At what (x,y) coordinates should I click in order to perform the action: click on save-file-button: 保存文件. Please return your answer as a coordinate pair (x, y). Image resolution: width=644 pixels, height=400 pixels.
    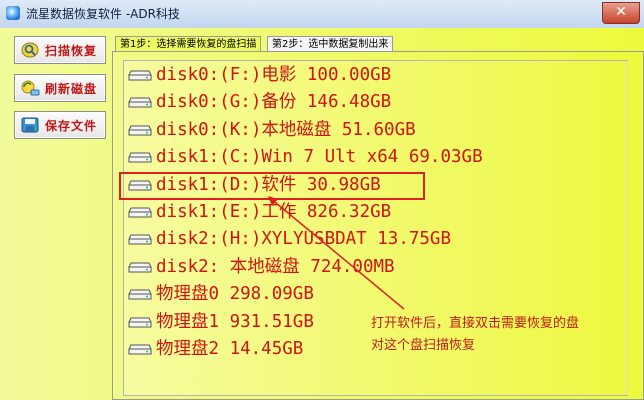
    Looking at the image, I should click on (60, 125).